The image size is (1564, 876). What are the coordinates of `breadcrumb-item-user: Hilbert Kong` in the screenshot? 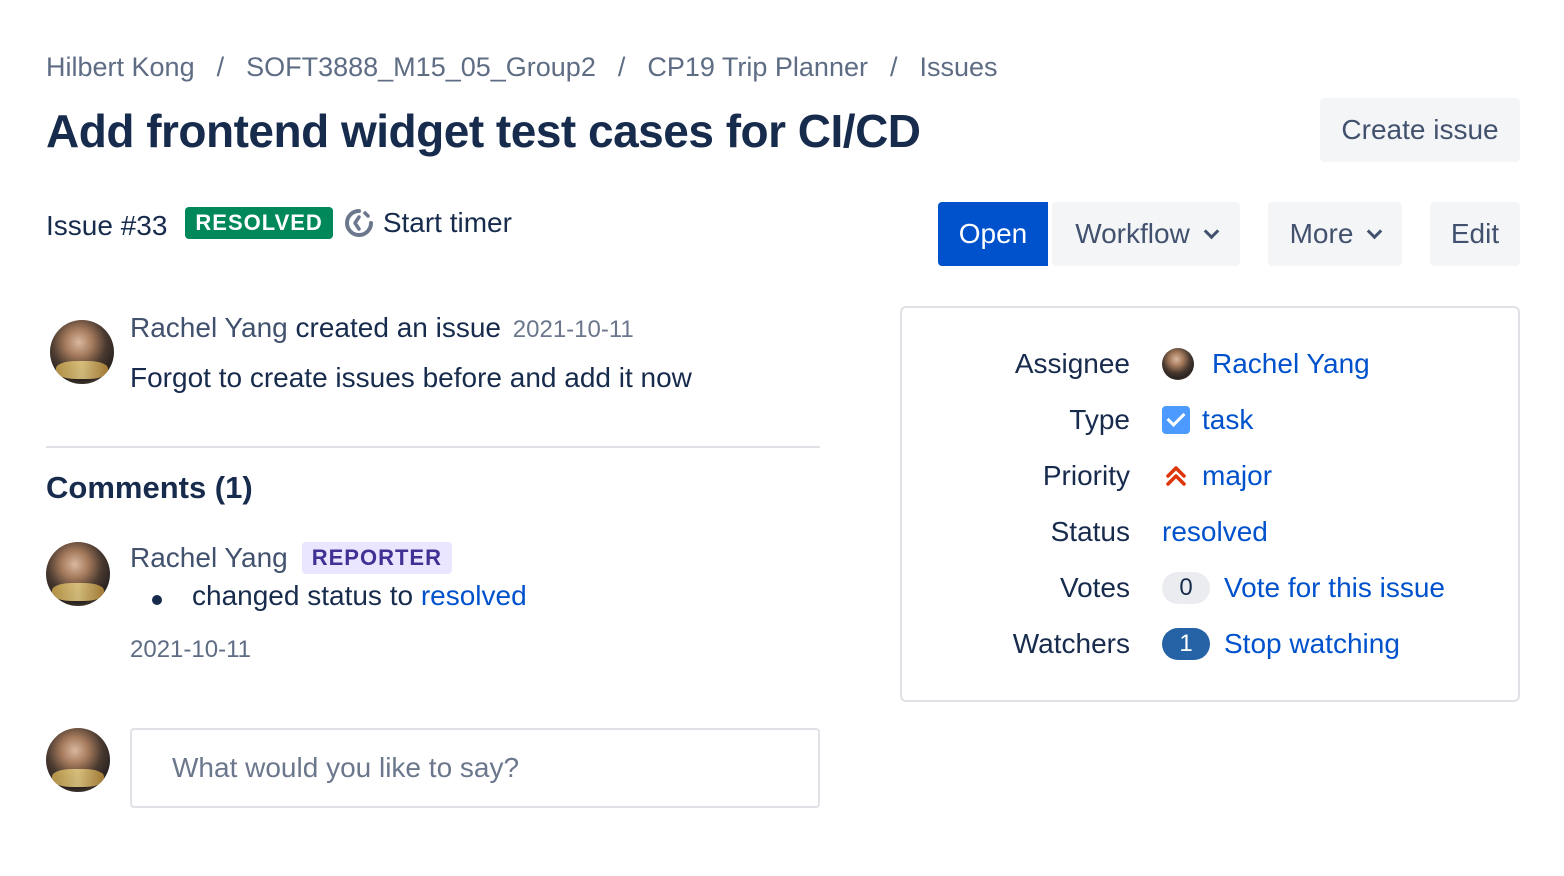 It's located at (120, 67).